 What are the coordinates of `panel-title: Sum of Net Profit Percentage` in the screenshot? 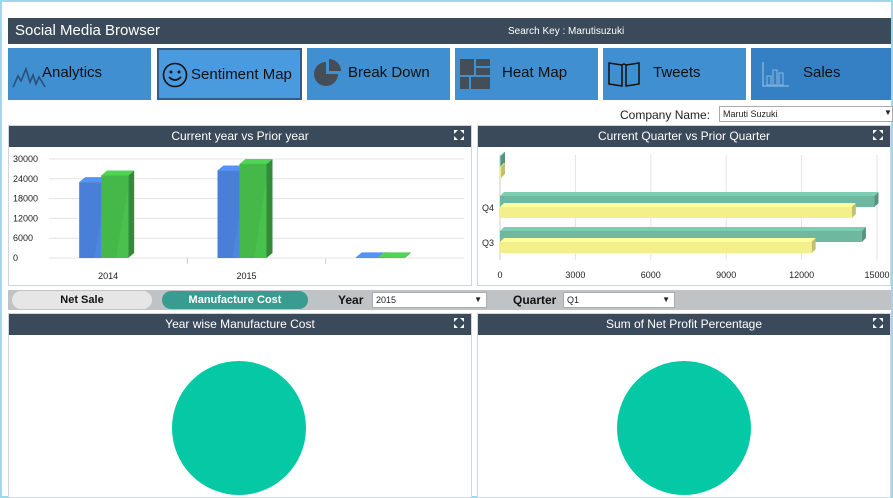 It's located at (684, 324).